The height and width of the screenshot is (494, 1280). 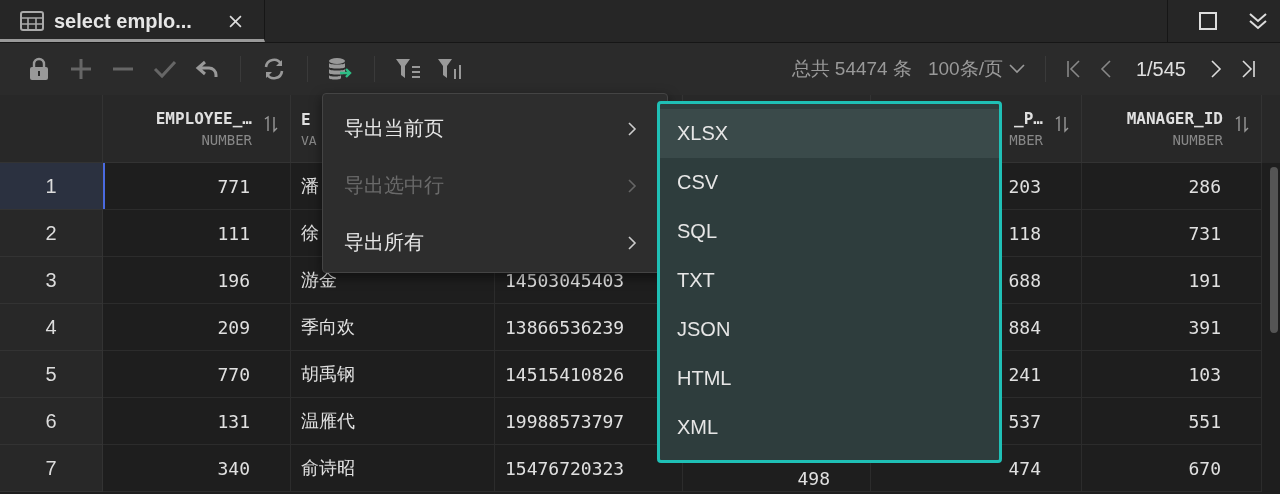 I want to click on menu-item: XLSX, so click(x=829, y=133).